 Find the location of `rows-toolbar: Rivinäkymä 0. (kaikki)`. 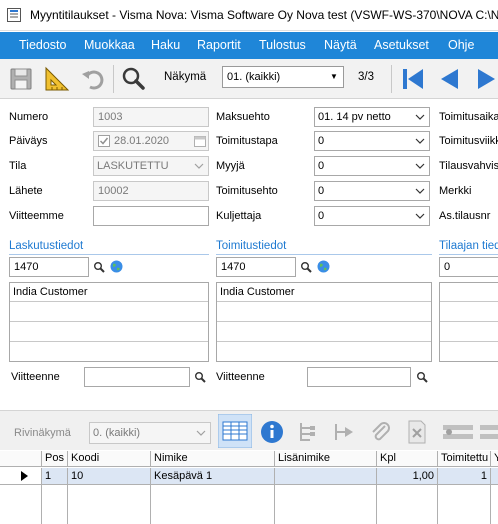

rows-toolbar: Rivinäkymä 0. (kaikki) is located at coordinates (249, 430).